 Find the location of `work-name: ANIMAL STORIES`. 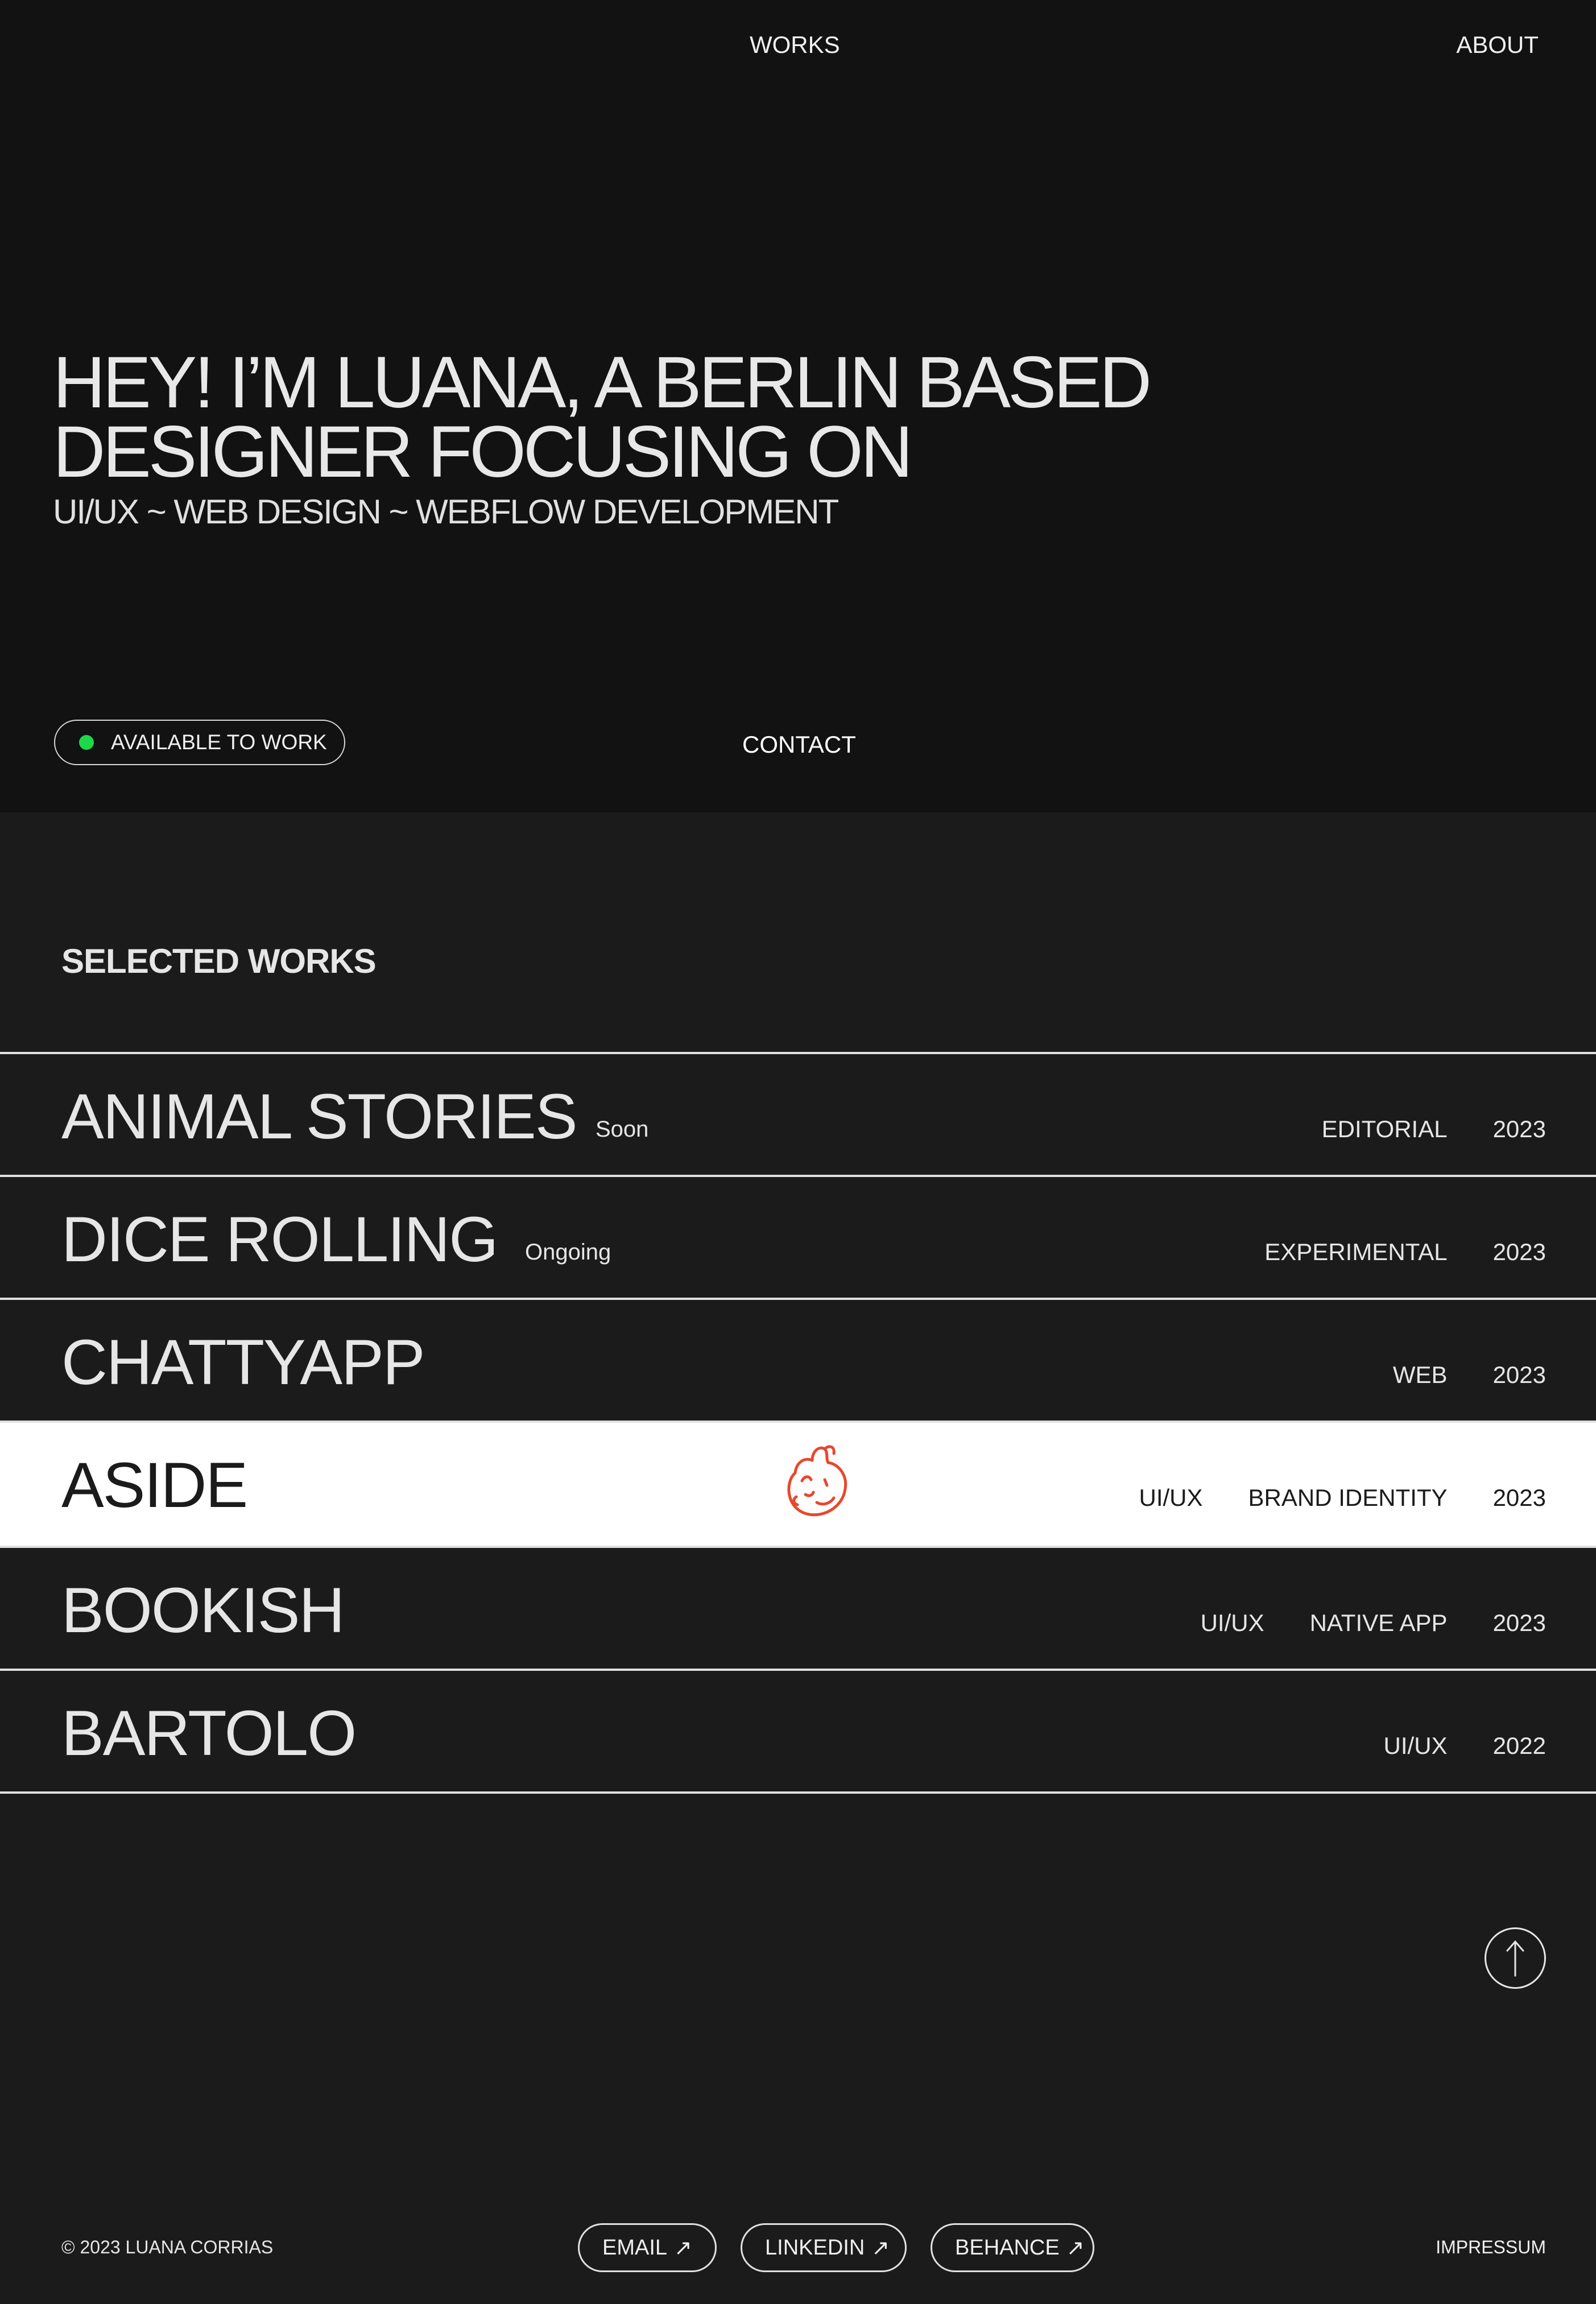

work-name: ANIMAL STORIES is located at coordinates (319, 1116).